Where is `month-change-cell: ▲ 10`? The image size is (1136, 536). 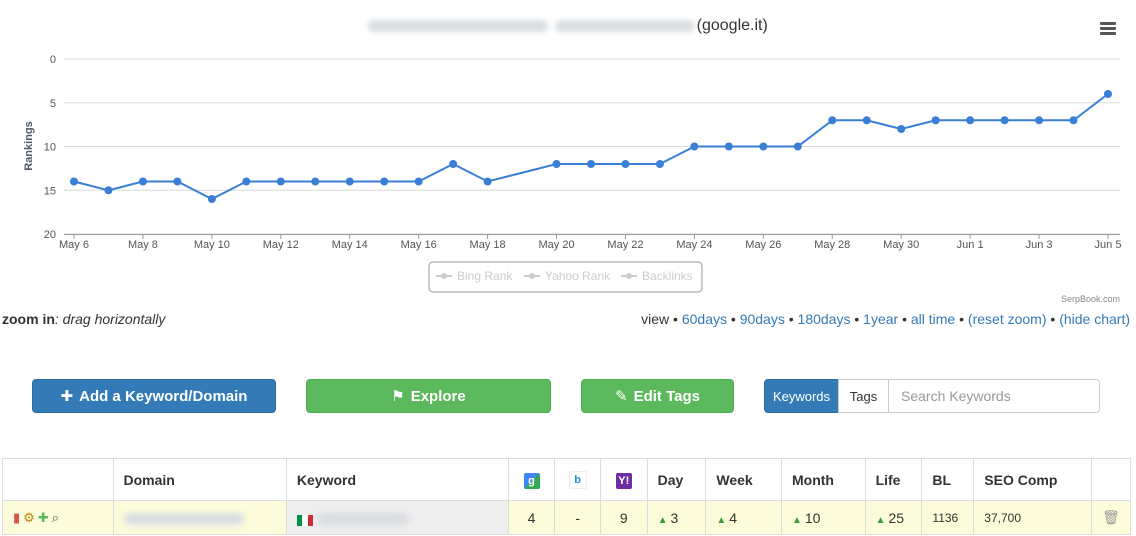
month-change-cell: ▲ 10 is located at coordinates (823, 517).